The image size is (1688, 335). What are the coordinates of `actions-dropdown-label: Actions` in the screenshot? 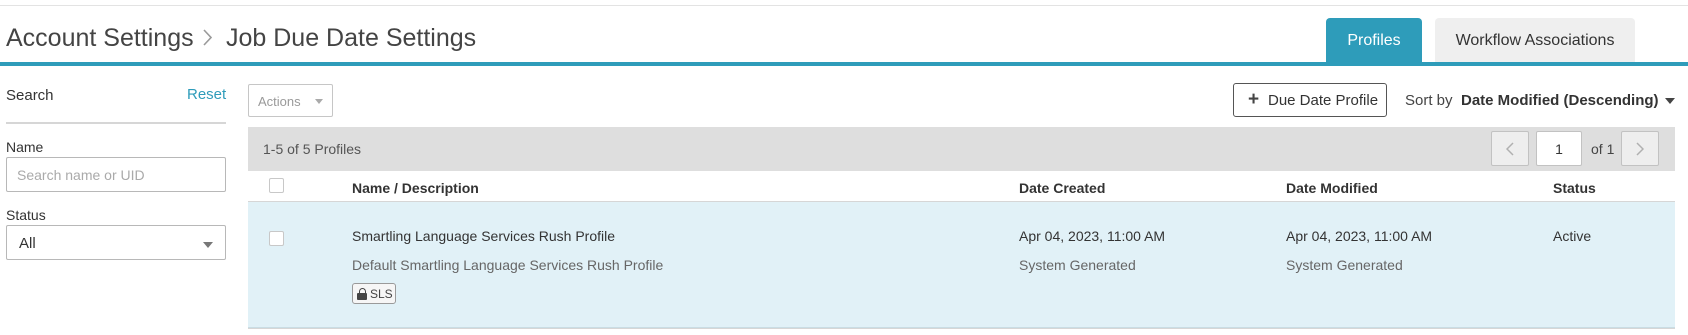 It's located at (279, 101).